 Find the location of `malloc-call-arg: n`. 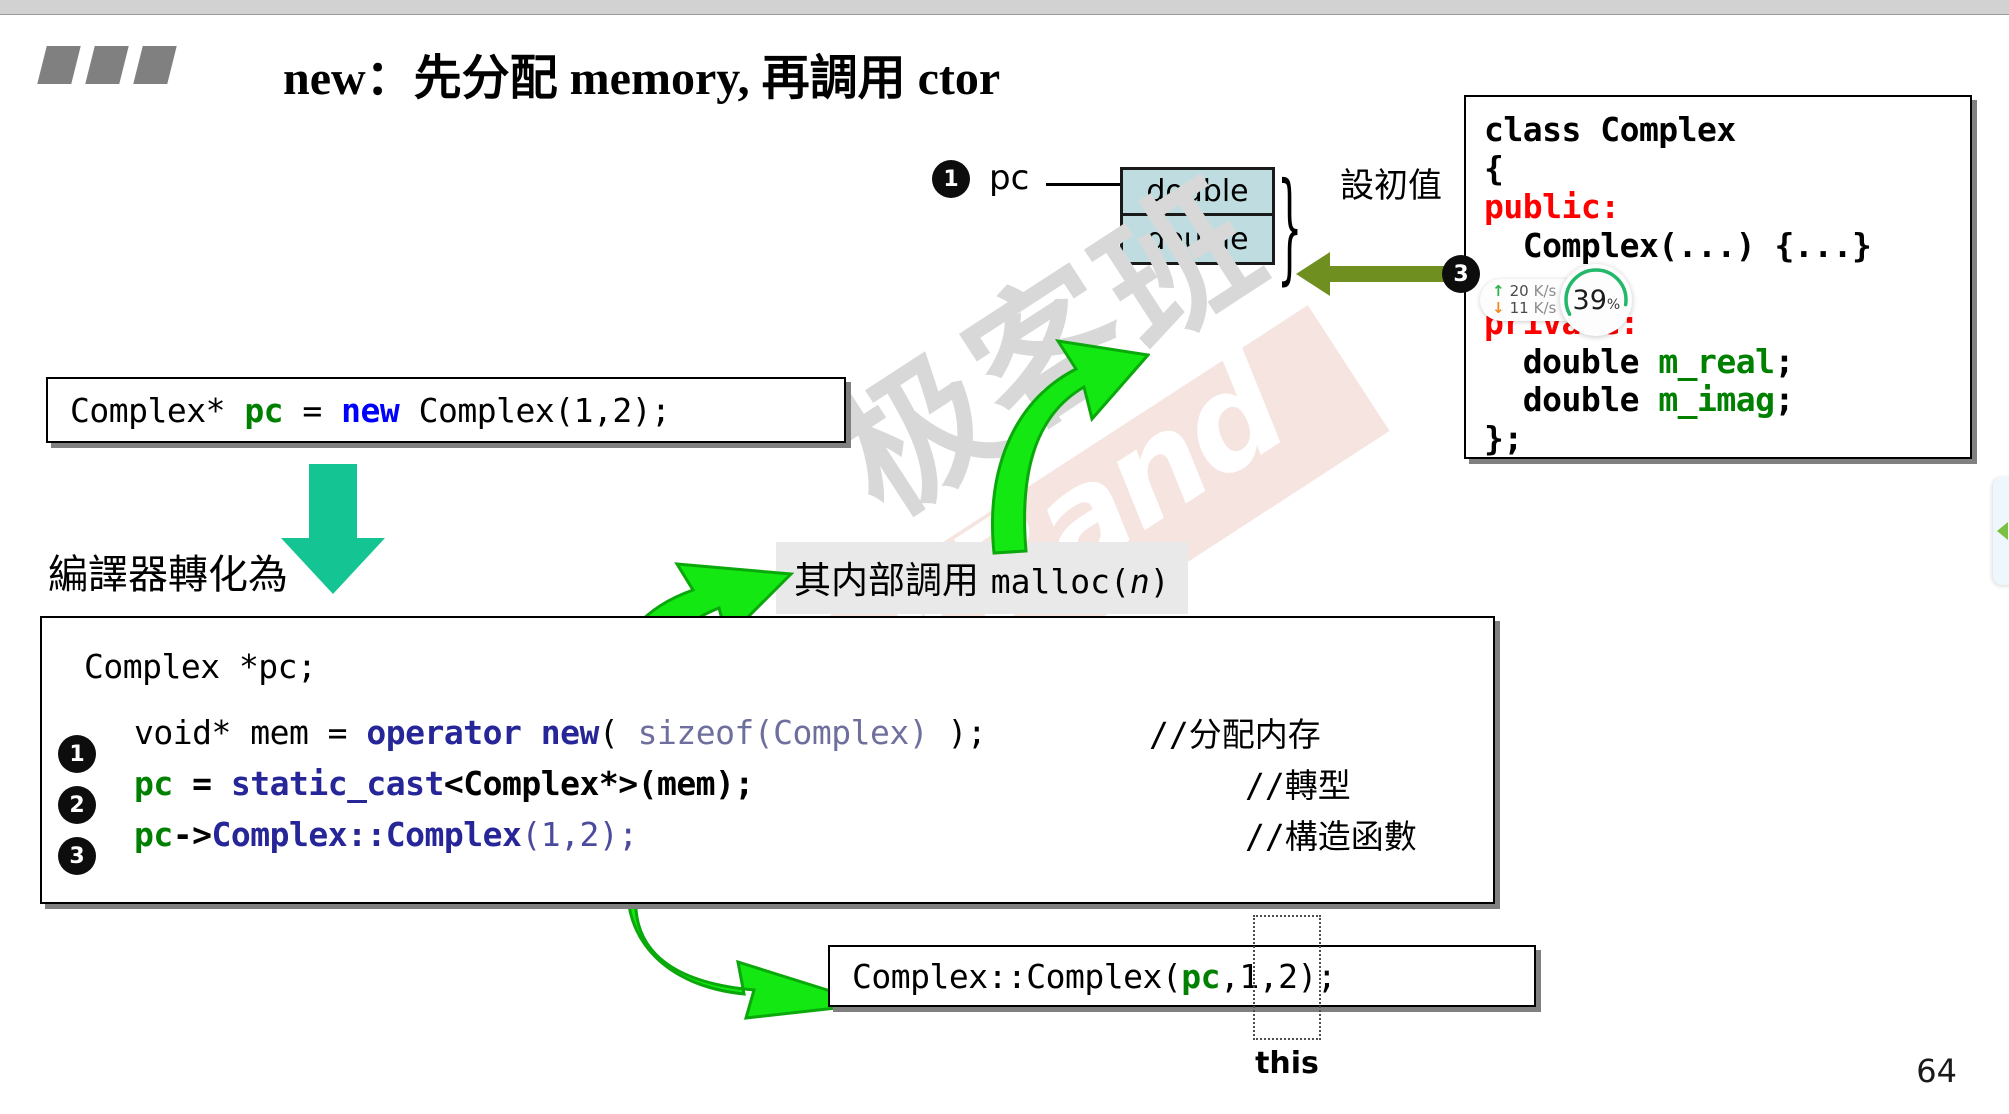

malloc-call-arg: n is located at coordinates (1139, 581).